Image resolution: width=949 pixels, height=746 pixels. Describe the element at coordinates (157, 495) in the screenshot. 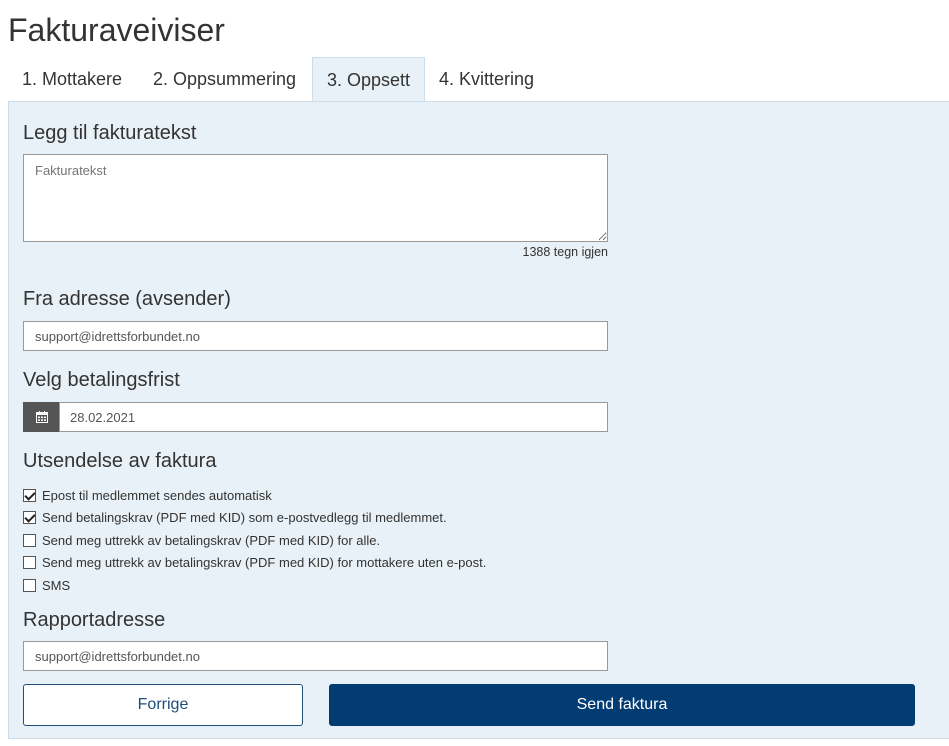

I see `option-label: Epost til medlemmet sendes automatisk` at that location.